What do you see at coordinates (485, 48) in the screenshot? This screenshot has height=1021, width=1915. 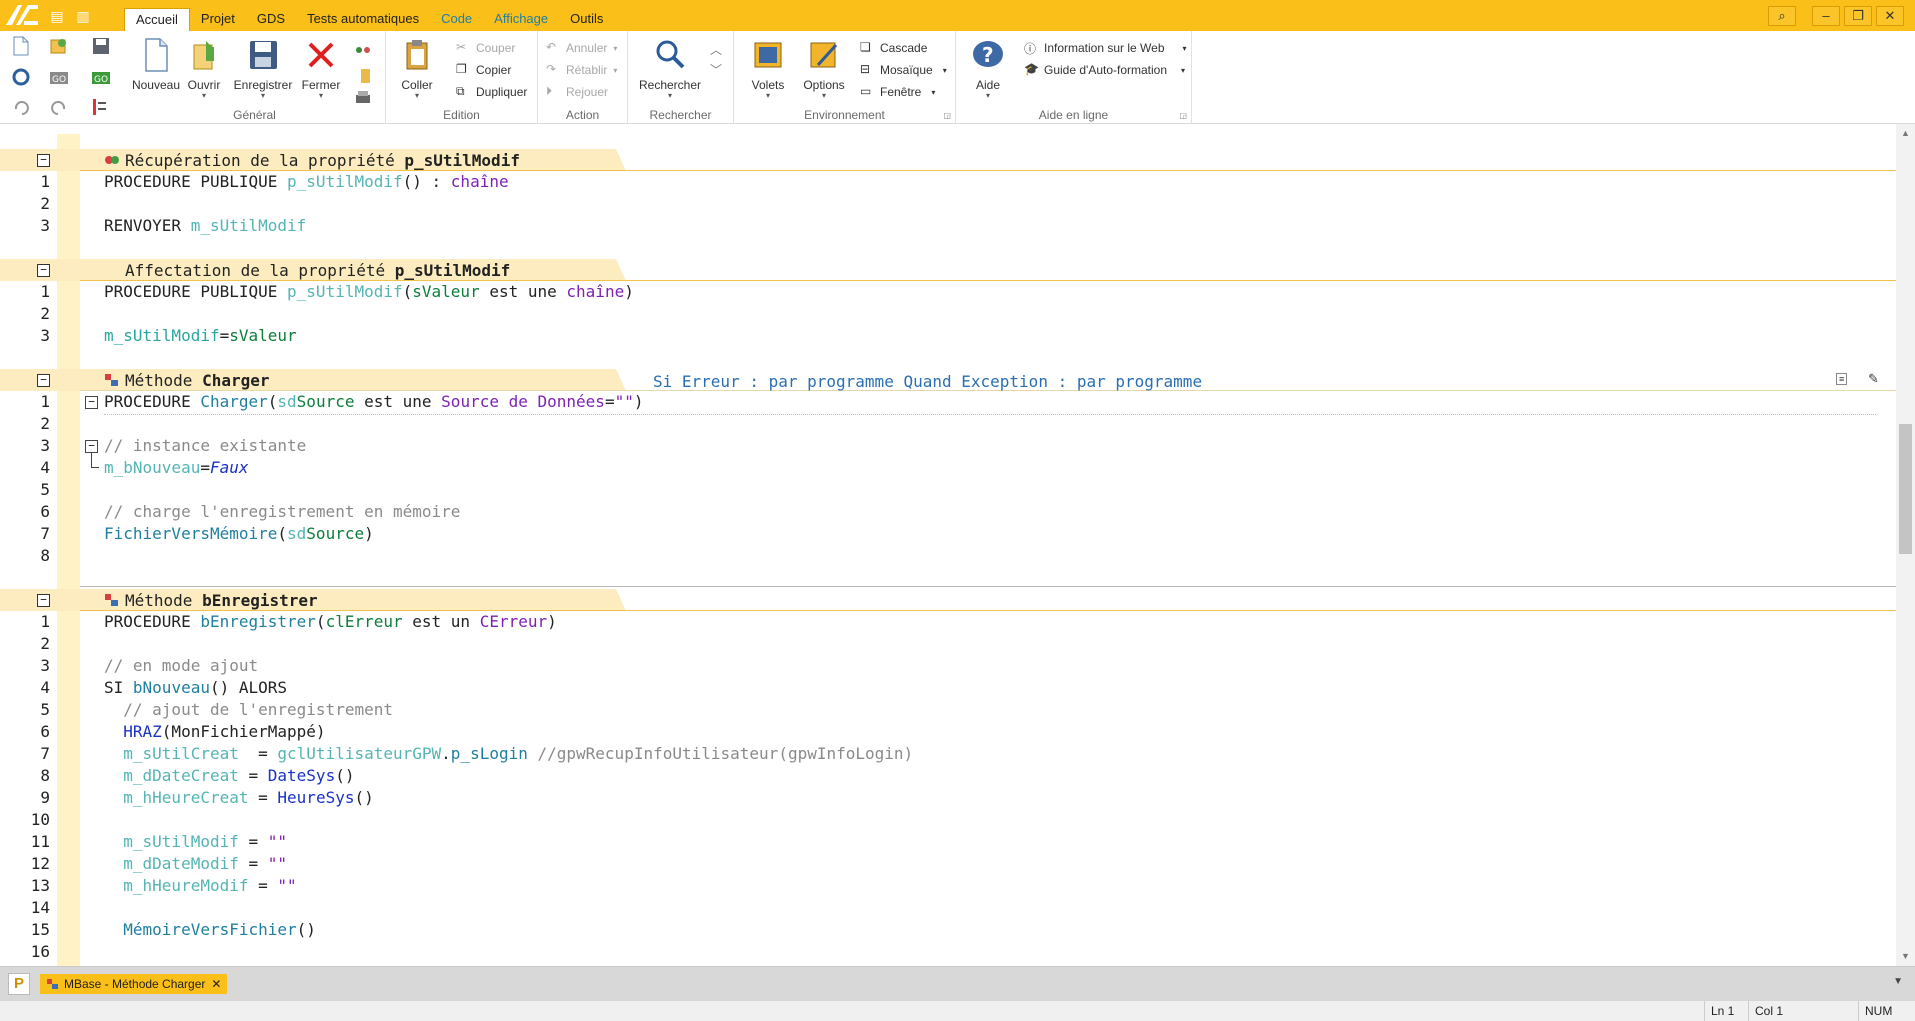 I see `couper-button: ✂ Couper` at bounding box center [485, 48].